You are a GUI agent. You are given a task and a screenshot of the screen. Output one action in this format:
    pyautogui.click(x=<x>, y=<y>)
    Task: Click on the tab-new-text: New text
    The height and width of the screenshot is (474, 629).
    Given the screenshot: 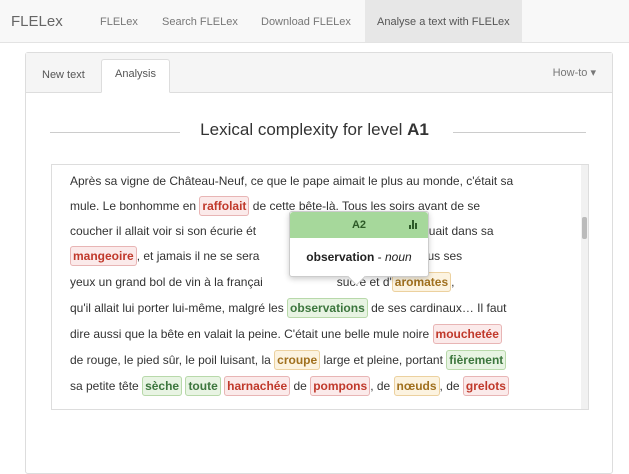 What is the action you would take?
    pyautogui.click(x=63, y=76)
    